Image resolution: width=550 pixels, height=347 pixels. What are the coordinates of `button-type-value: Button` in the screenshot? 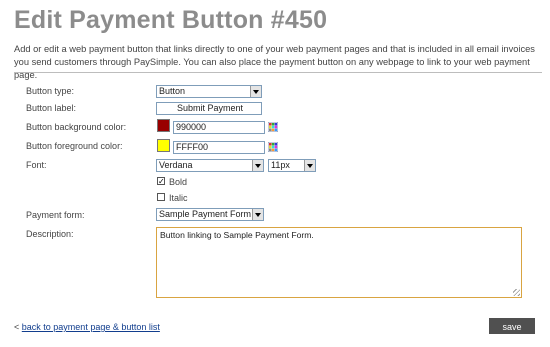 It's located at (172, 91).